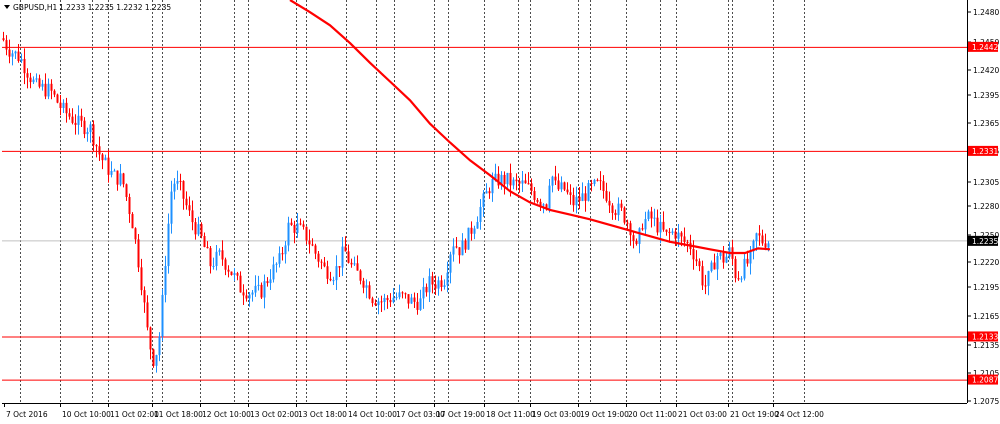  I want to click on x-tick-label: 24 Oct 12:00, so click(799, 414).